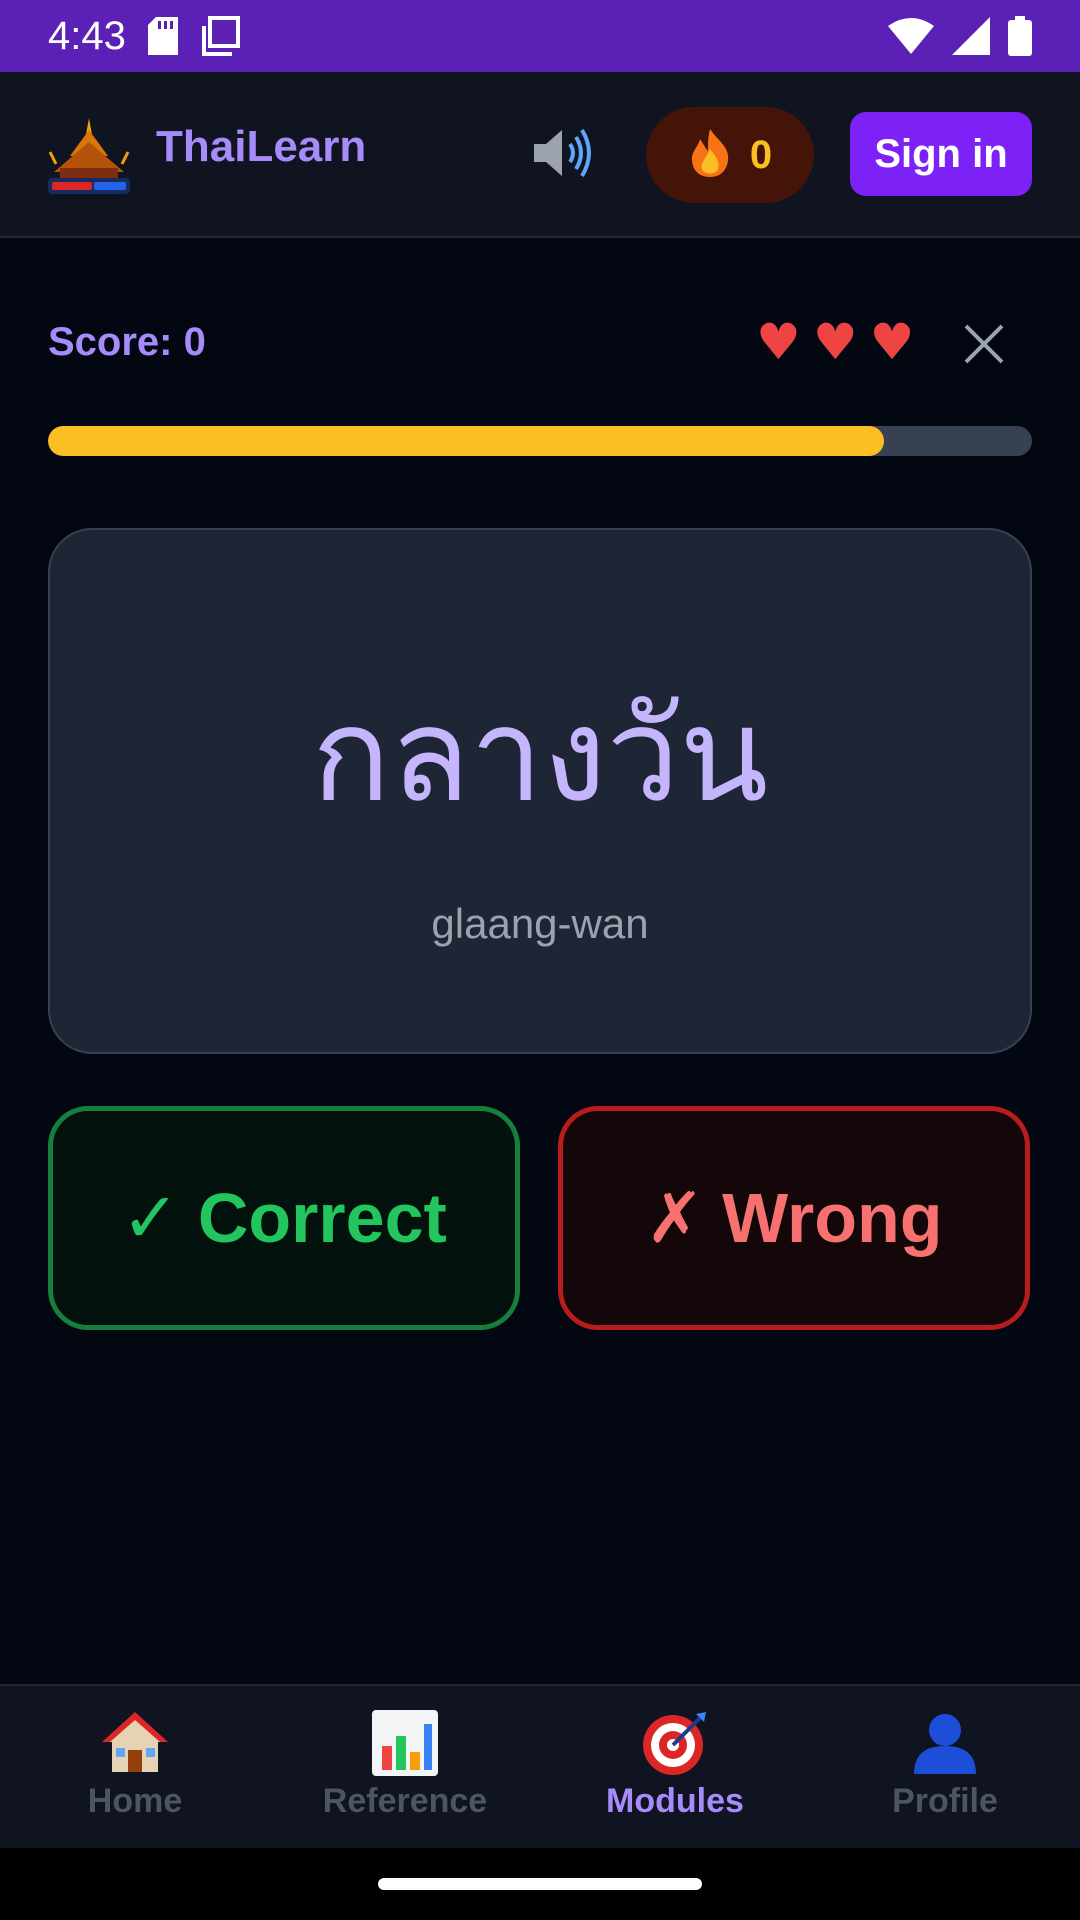 Image resolution: width=1080 pixels, height=1920 pixels. I want to click on correct-label: Correct, so click(322, 1218).